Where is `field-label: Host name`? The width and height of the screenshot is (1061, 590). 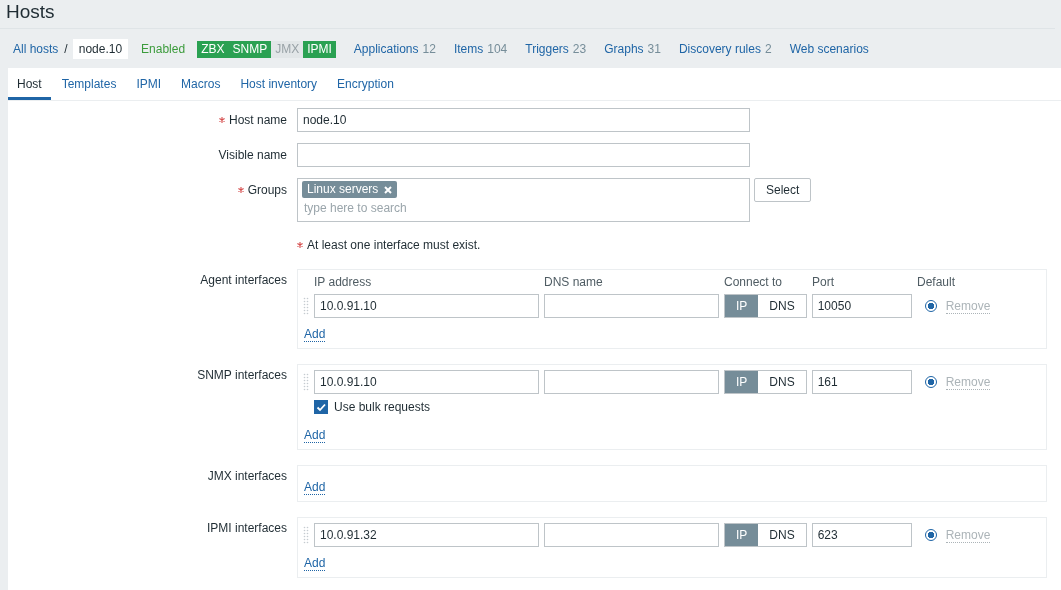
field-label: Host name is located at coordinates (257, 120).